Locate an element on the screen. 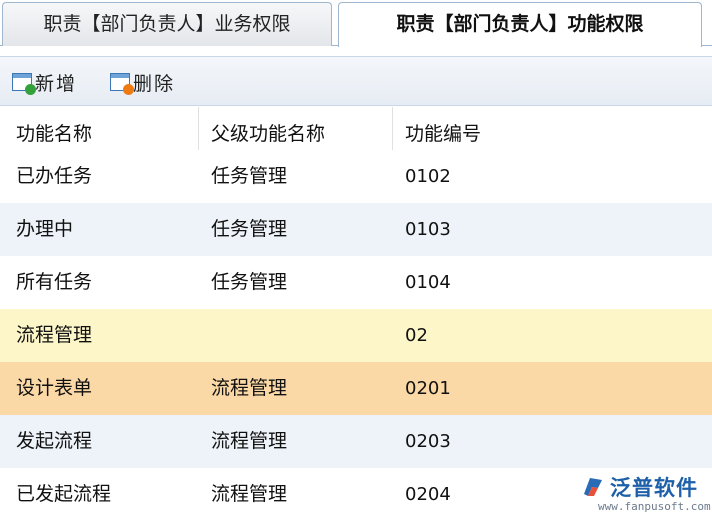 This screenshot has width=712, height=520. table-row: 所有任务 任务管理 0104 is located at coordinates (356, 282).